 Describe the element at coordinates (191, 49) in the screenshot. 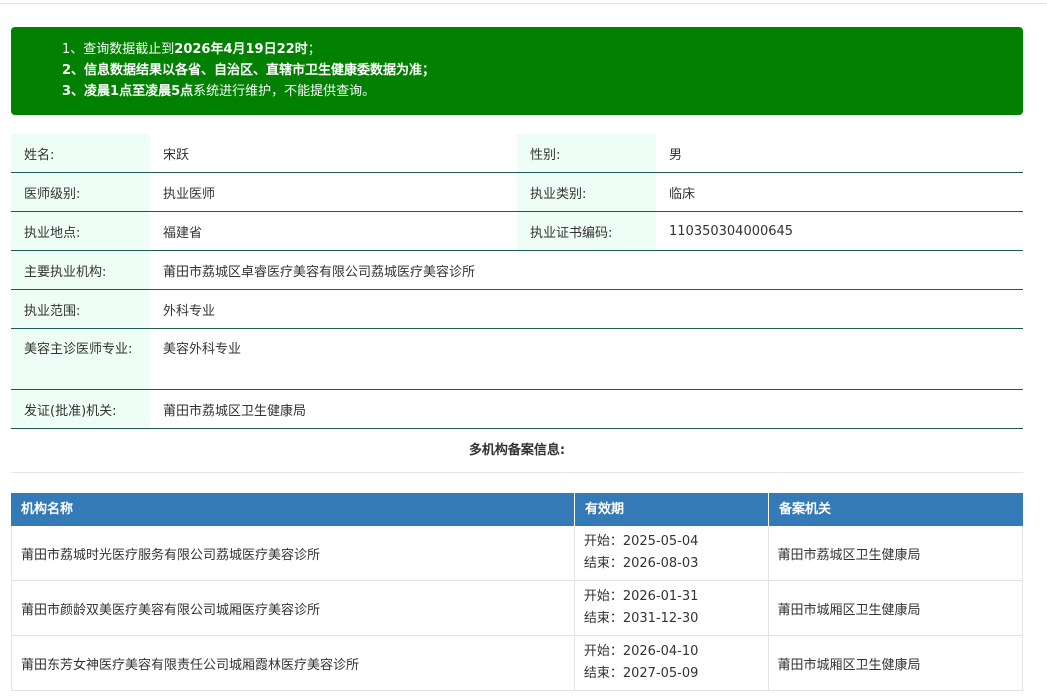

I see `notice-line-1: 1、查询数据截止到2026年4月19日22时；` at that location.